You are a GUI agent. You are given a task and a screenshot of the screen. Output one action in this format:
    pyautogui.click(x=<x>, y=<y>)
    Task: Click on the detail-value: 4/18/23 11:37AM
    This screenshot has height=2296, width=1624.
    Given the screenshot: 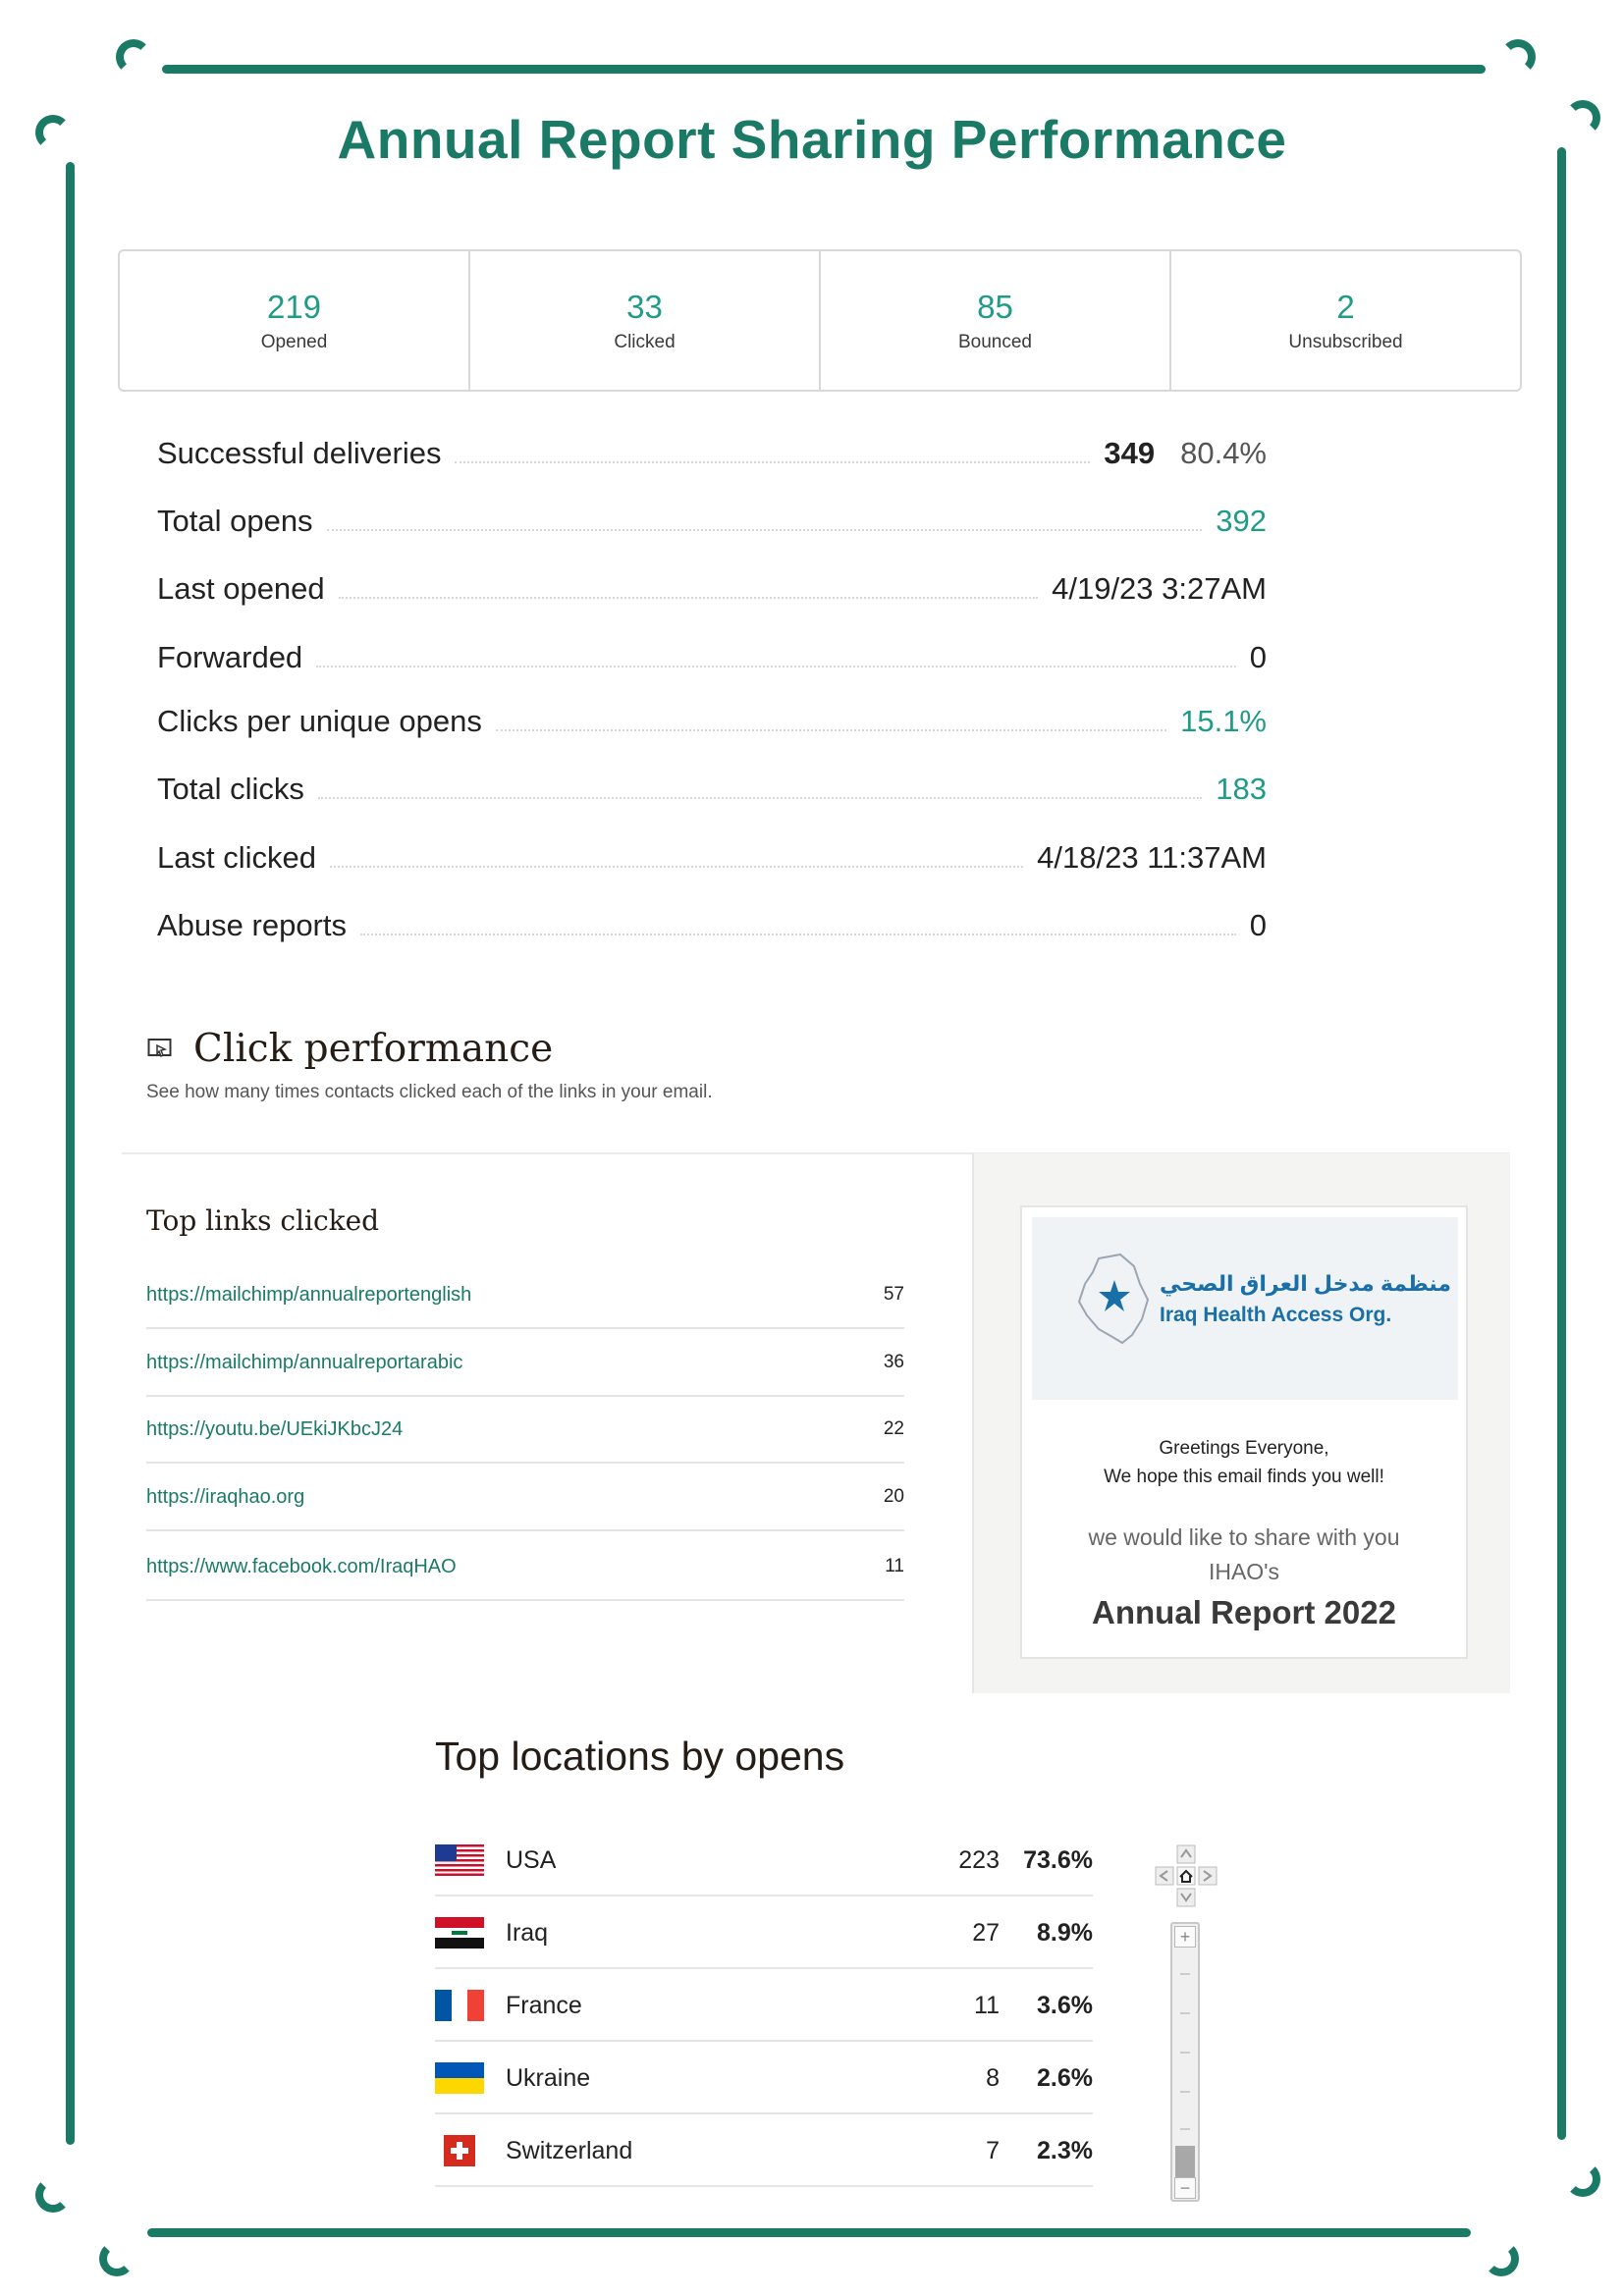 What is the action you would take?
    pyautogui.click(x=1152, y=858)
    